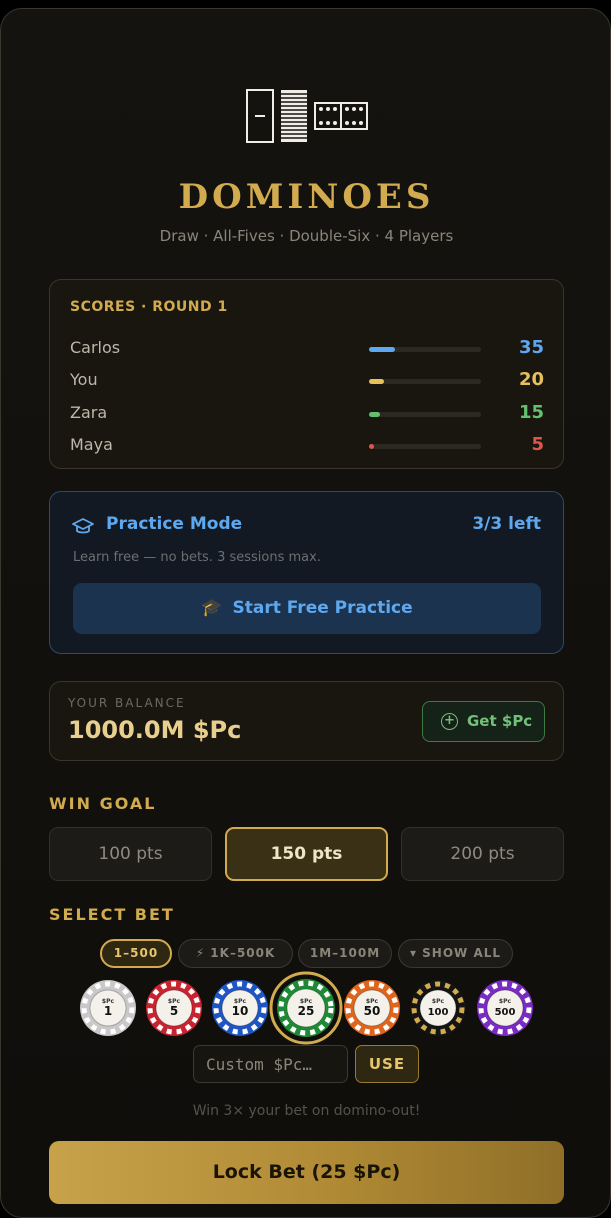 This screenshot has width=611, height=1218. What do you see at coordinates (103, 803) in the screenshot?
I see `win-goal-label: WIN GOAL` at bounding box center [103, 803].